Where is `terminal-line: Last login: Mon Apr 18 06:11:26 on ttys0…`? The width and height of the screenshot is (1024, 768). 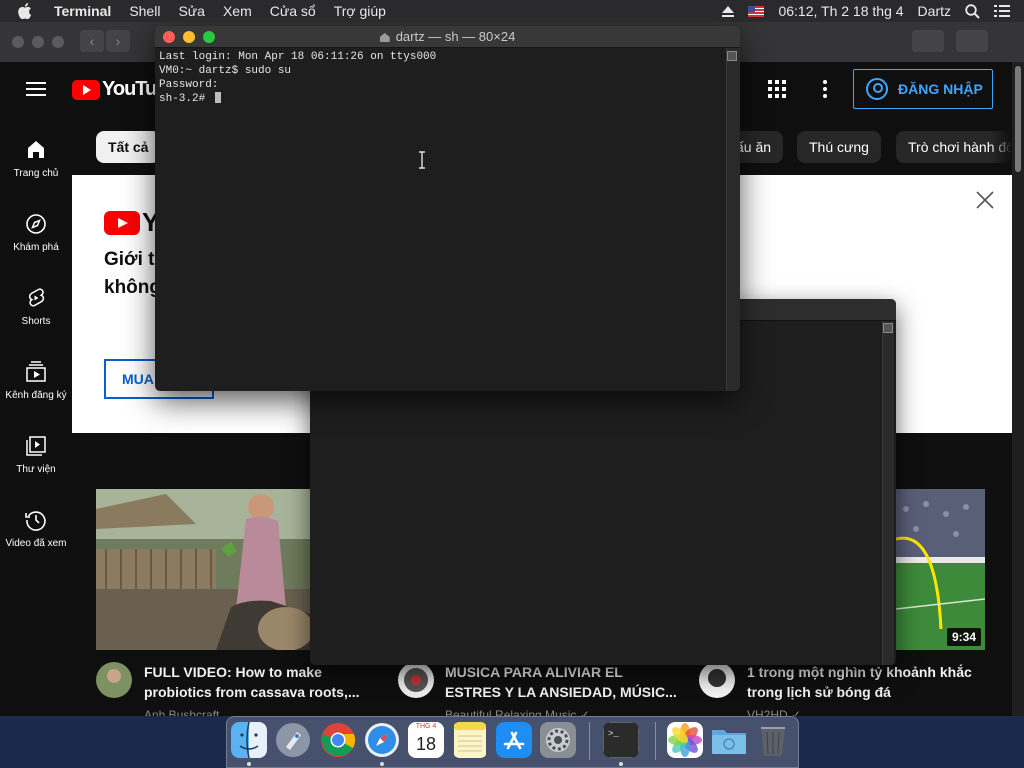 terminal-line: Last login: Mon Apr 18 06:11:26 on ttys0… is located at coordinates (298, 57).